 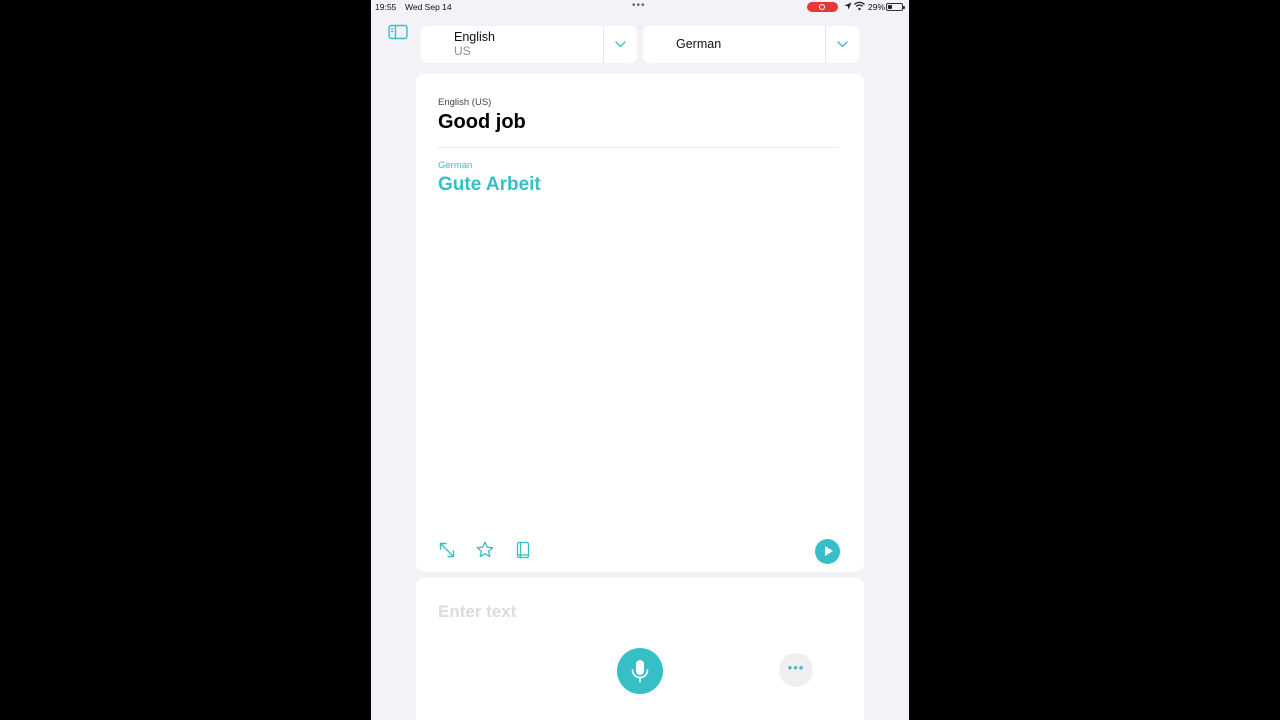 I want to click on input-card: •••, so click(x=640, y=649).